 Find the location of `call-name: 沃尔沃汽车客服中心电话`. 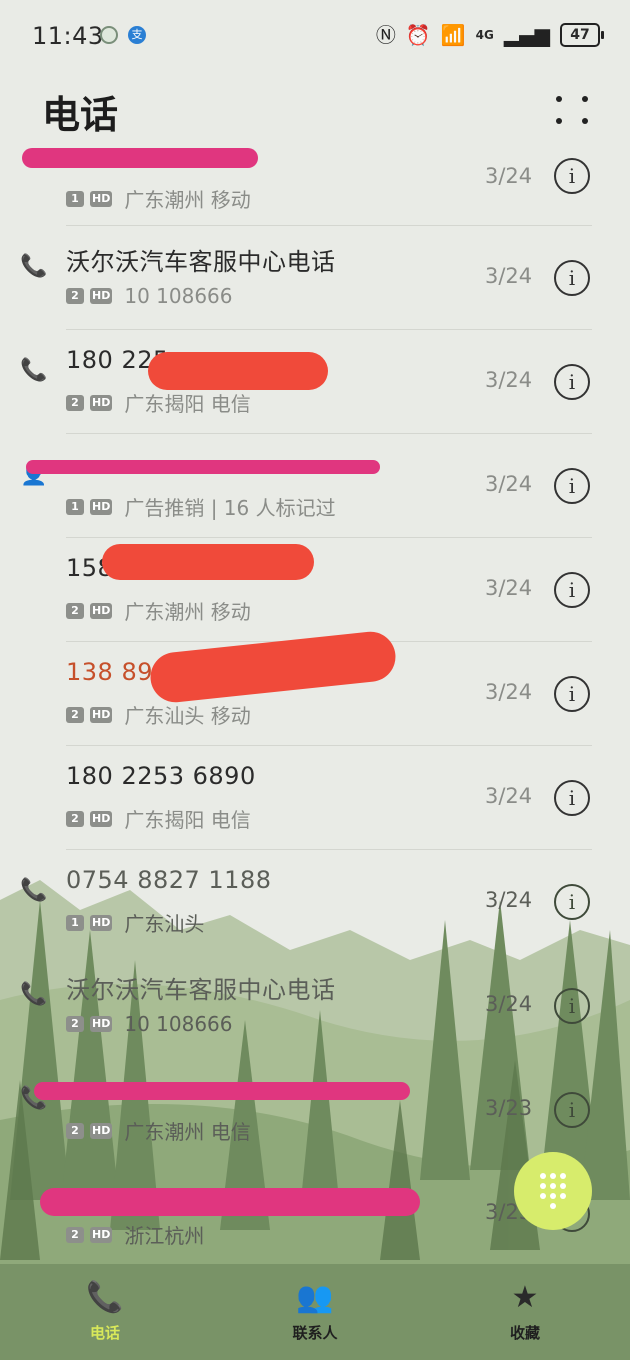

call-name: 沃尔沃汽车客服中心电话 is located at coordinates (201, 262).